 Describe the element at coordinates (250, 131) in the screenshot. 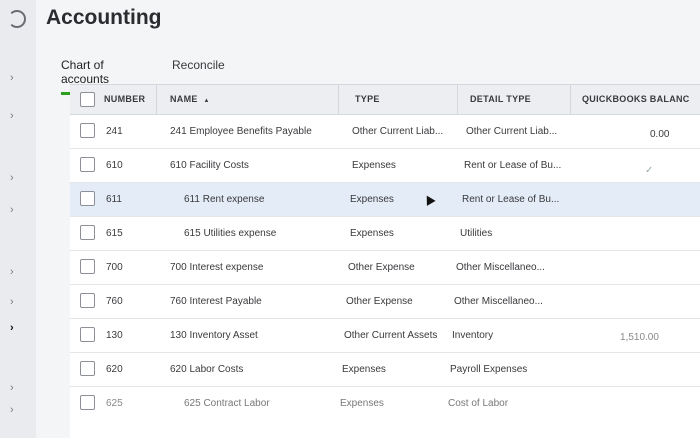

I see `account-name: 241 Employee Benefits Payable` at that location.